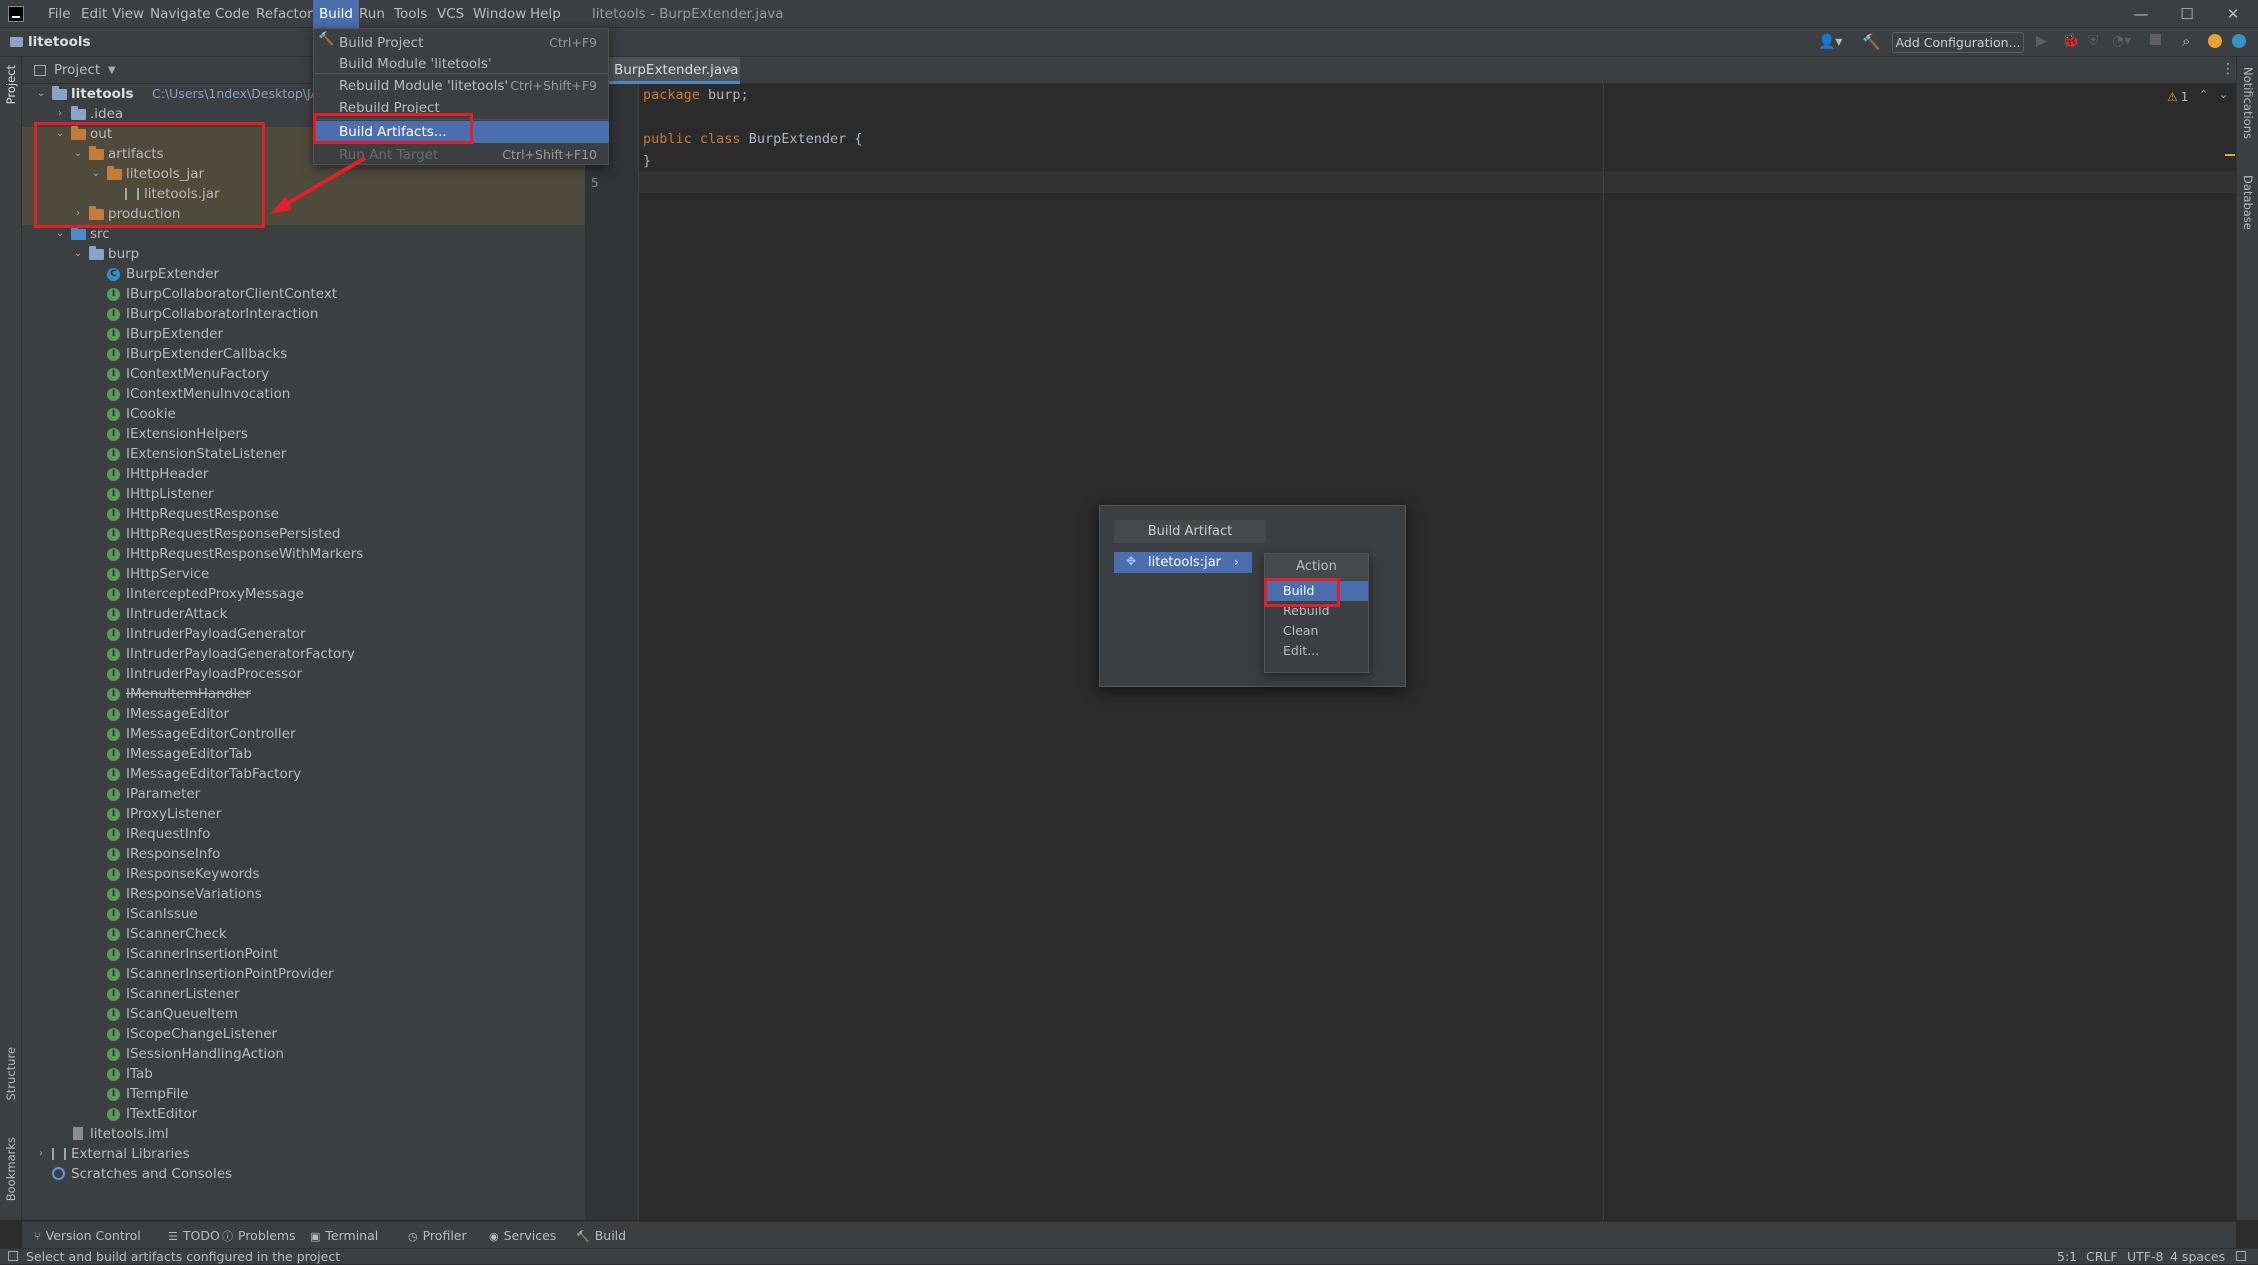  Describe the element at coordinates (11, 1169) in the screenshot. I see `bookmarks-tool-tab: Bookmarks` at that location.